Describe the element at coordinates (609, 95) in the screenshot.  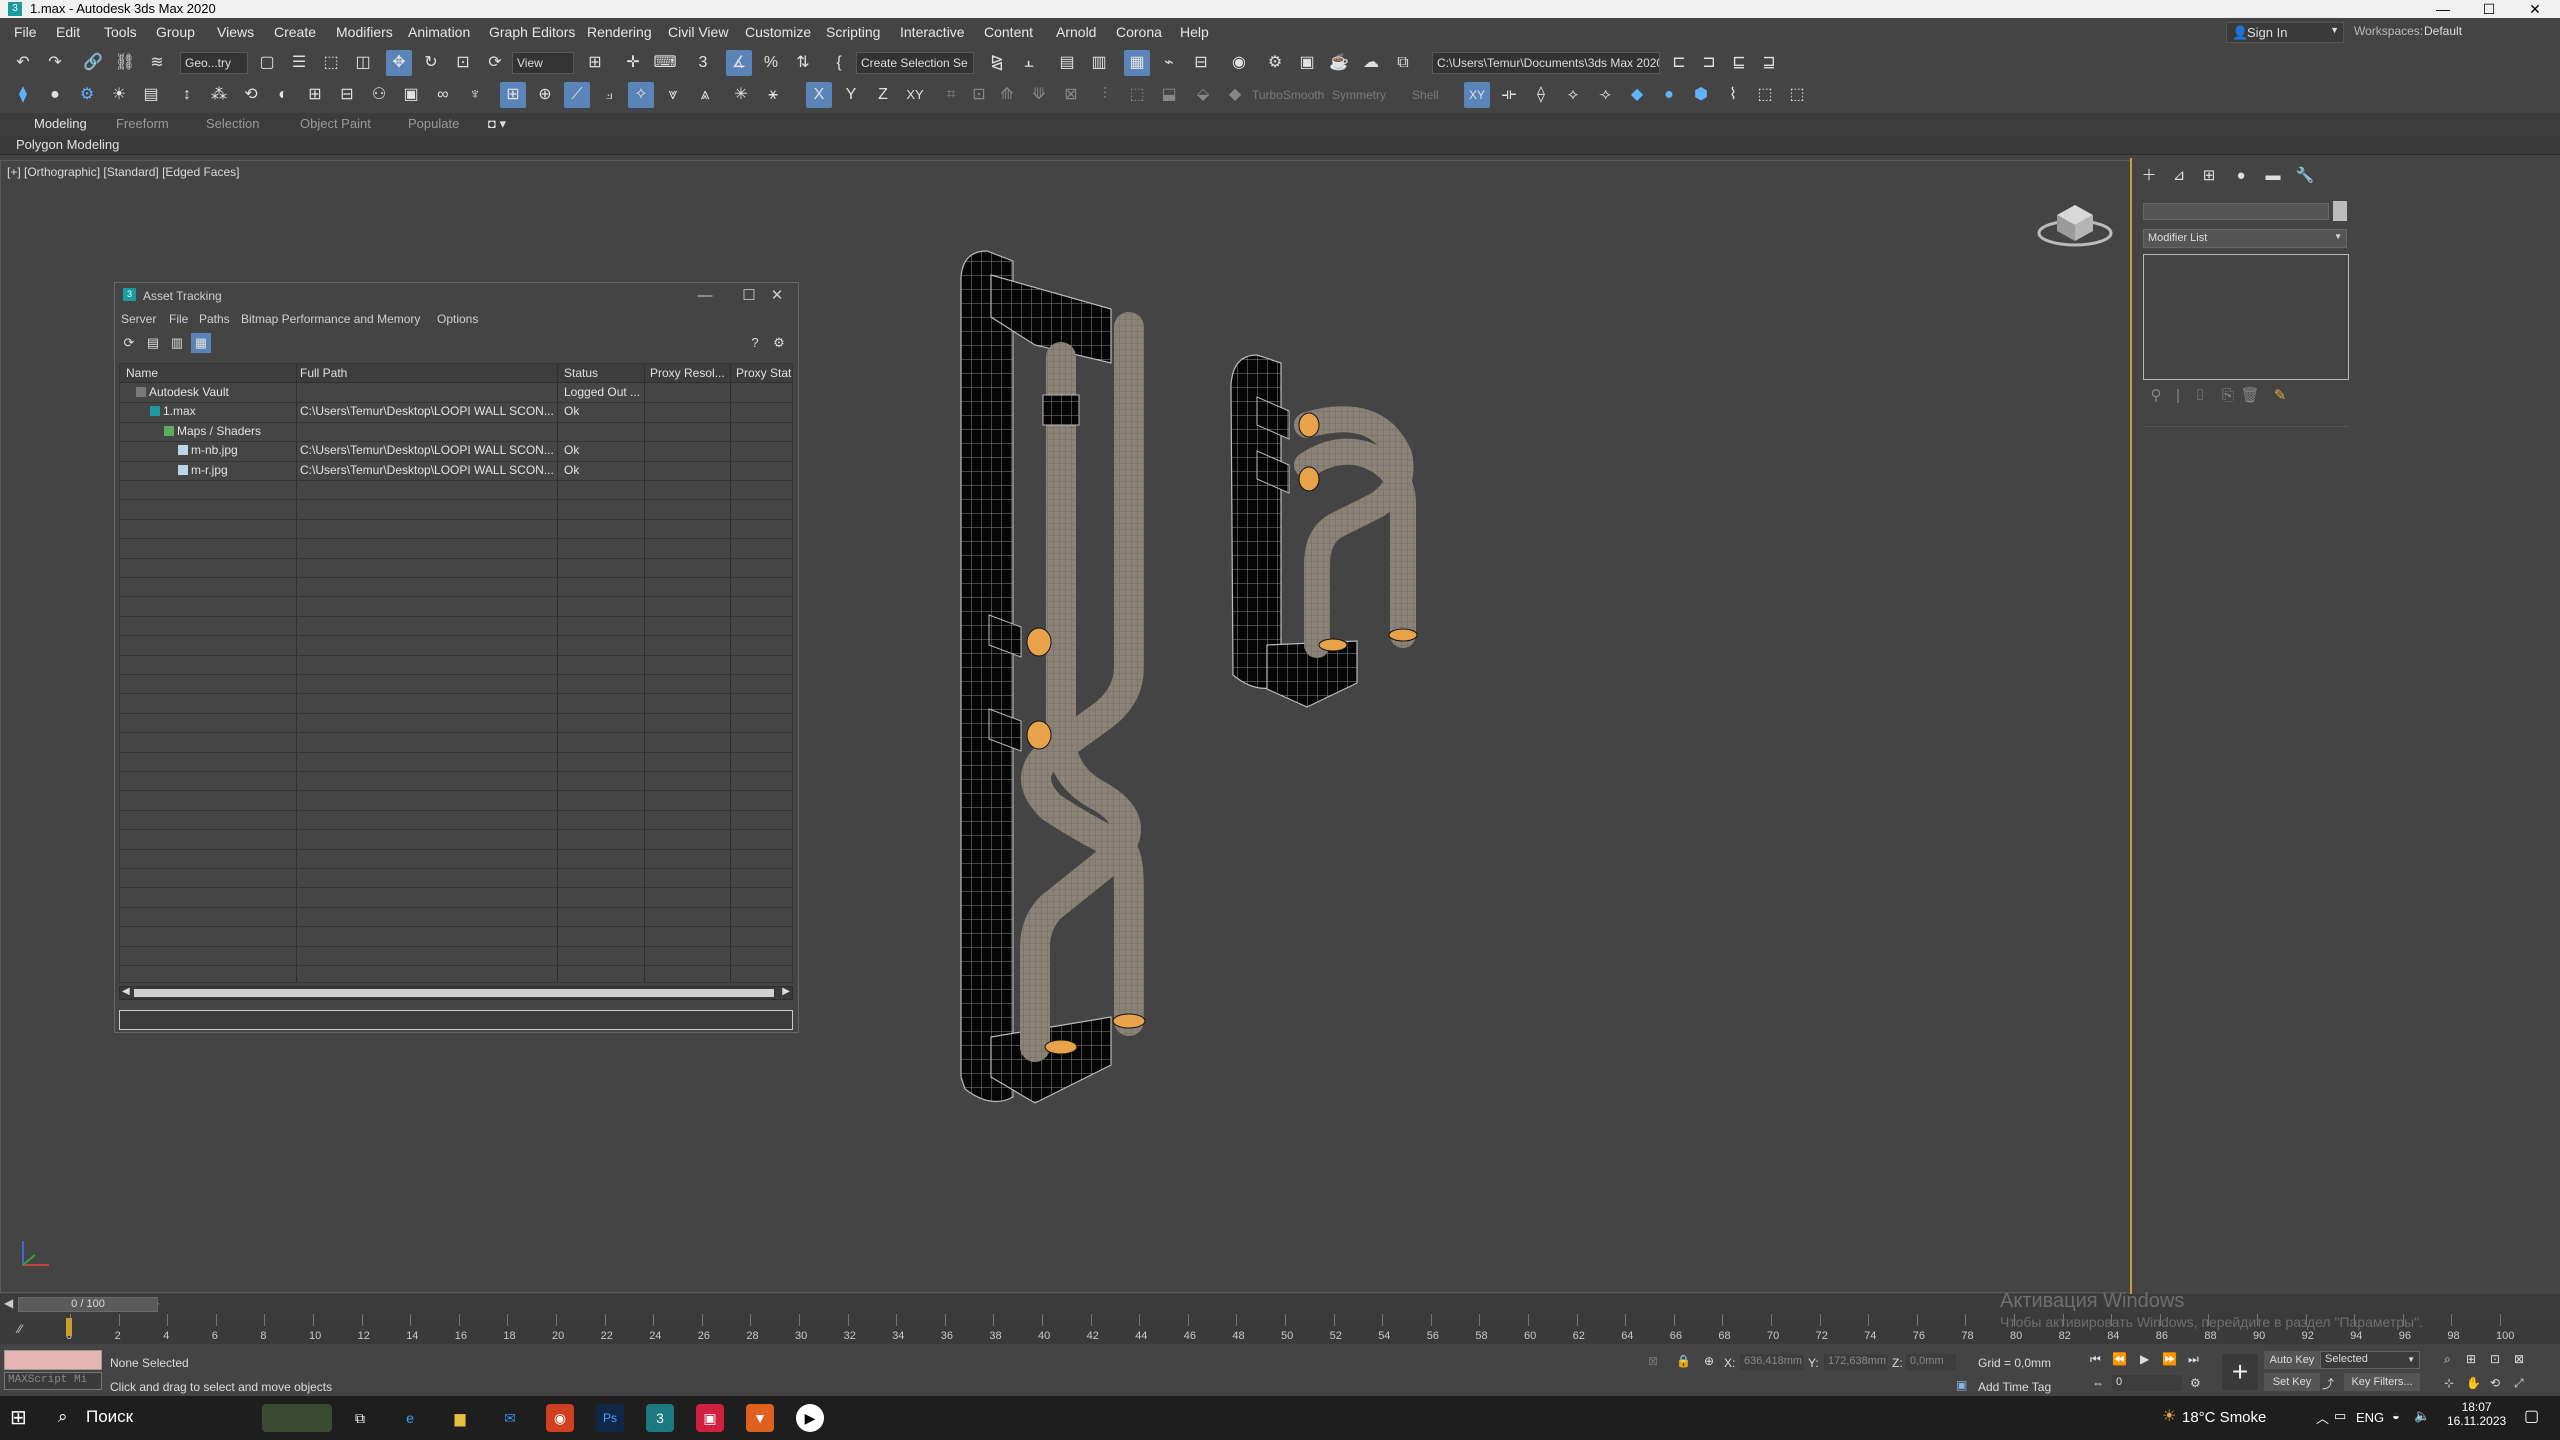
I see `snap-face-icon: ⟓` at that location.